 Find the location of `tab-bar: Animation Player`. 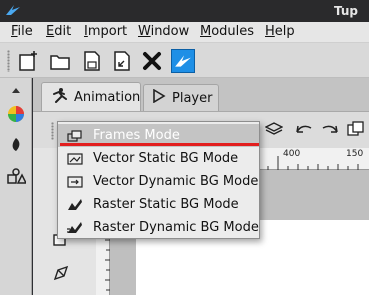

tab-bar: Animation Player is located at coordinates (201, 94).